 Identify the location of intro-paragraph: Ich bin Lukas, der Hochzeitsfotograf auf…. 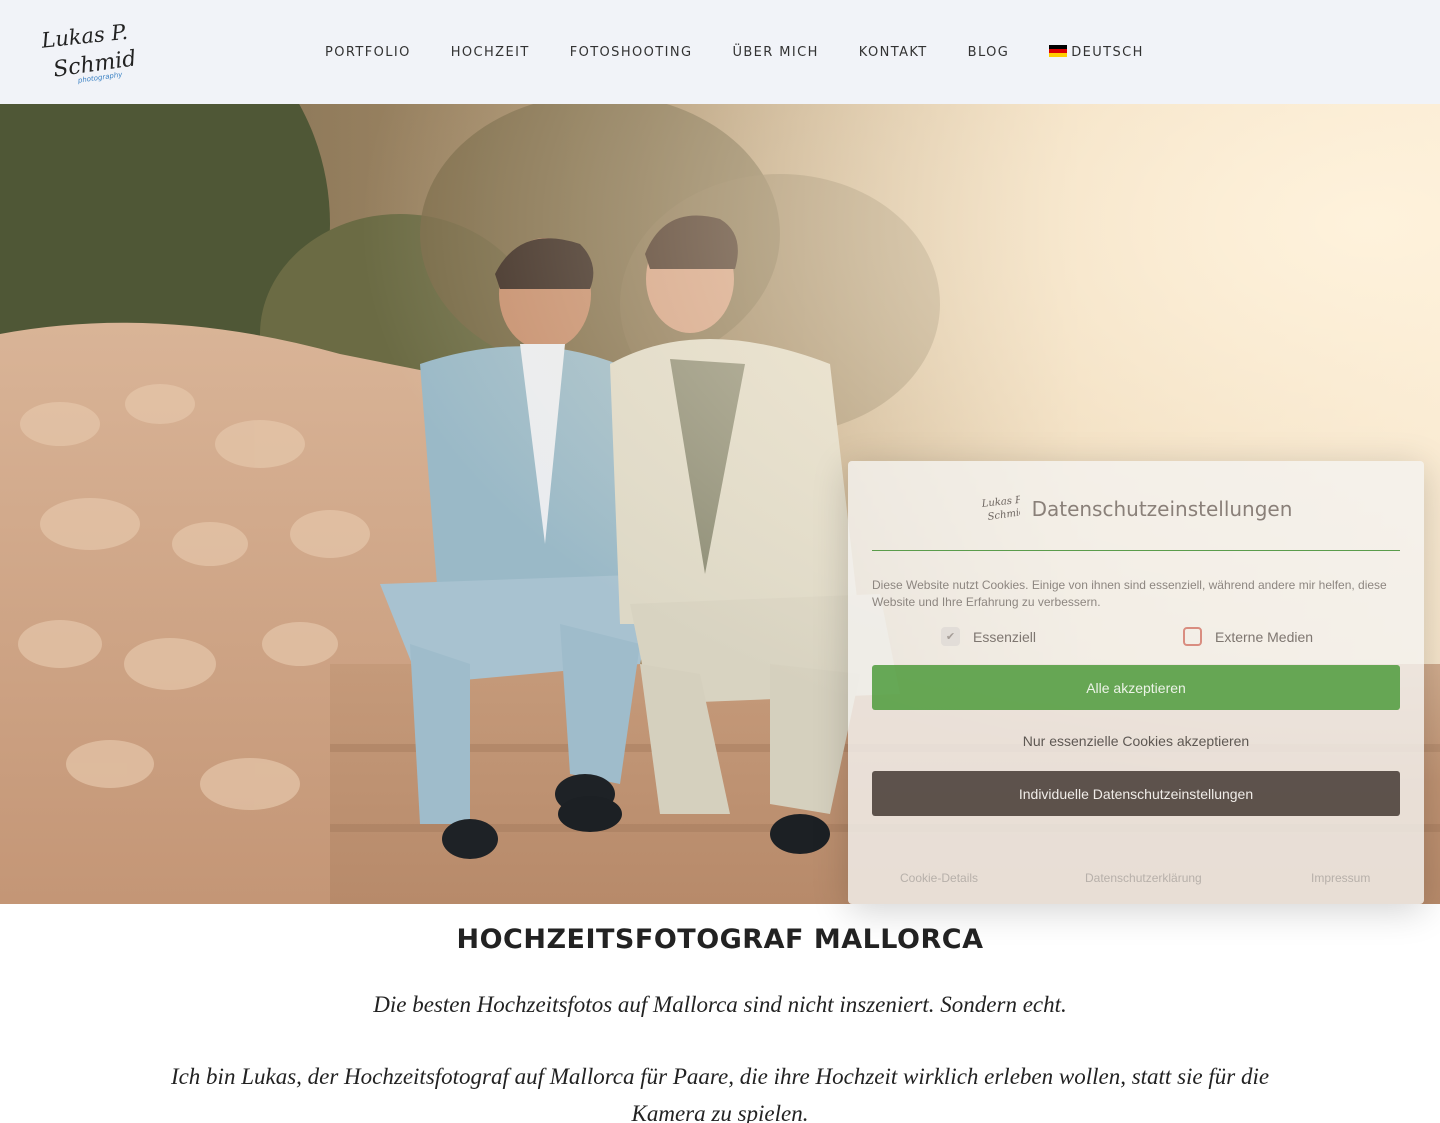
(720, 1093).